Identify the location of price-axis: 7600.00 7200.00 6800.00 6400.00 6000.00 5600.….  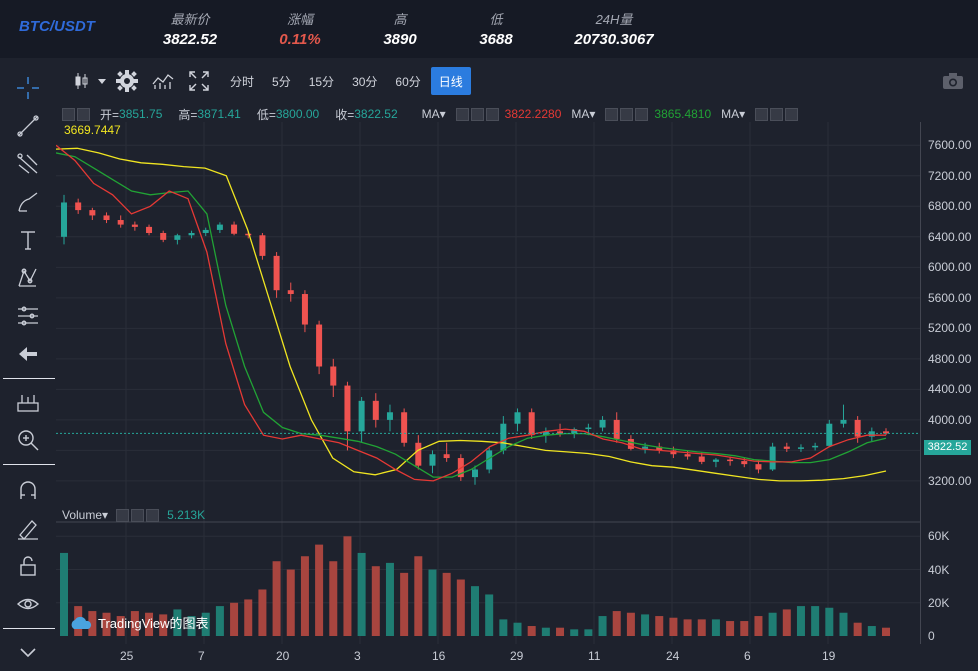
(949, 383).